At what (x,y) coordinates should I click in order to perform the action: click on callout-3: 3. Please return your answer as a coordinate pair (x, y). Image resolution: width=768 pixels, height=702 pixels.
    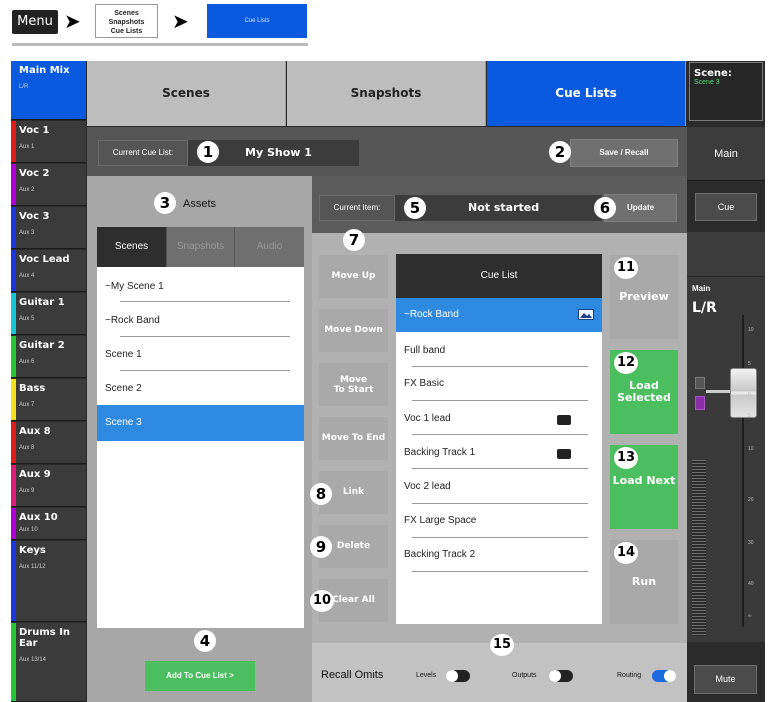
    Looking at the image, I should click on (165, 203).